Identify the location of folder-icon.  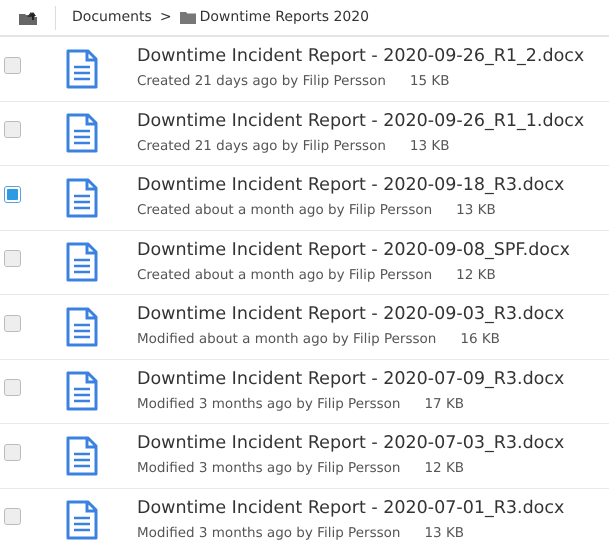
(188, 17).